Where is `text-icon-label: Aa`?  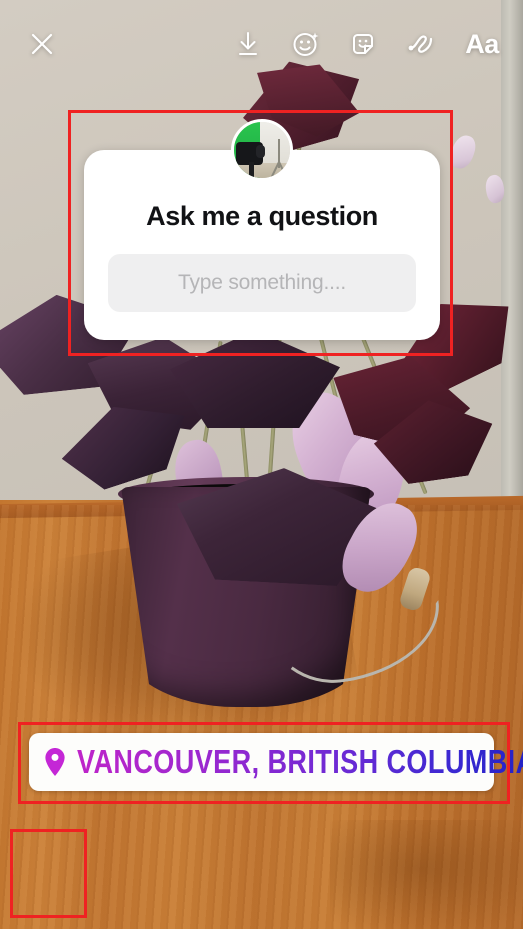 text-icon-label: Aa is located at coordinates (482, 43).